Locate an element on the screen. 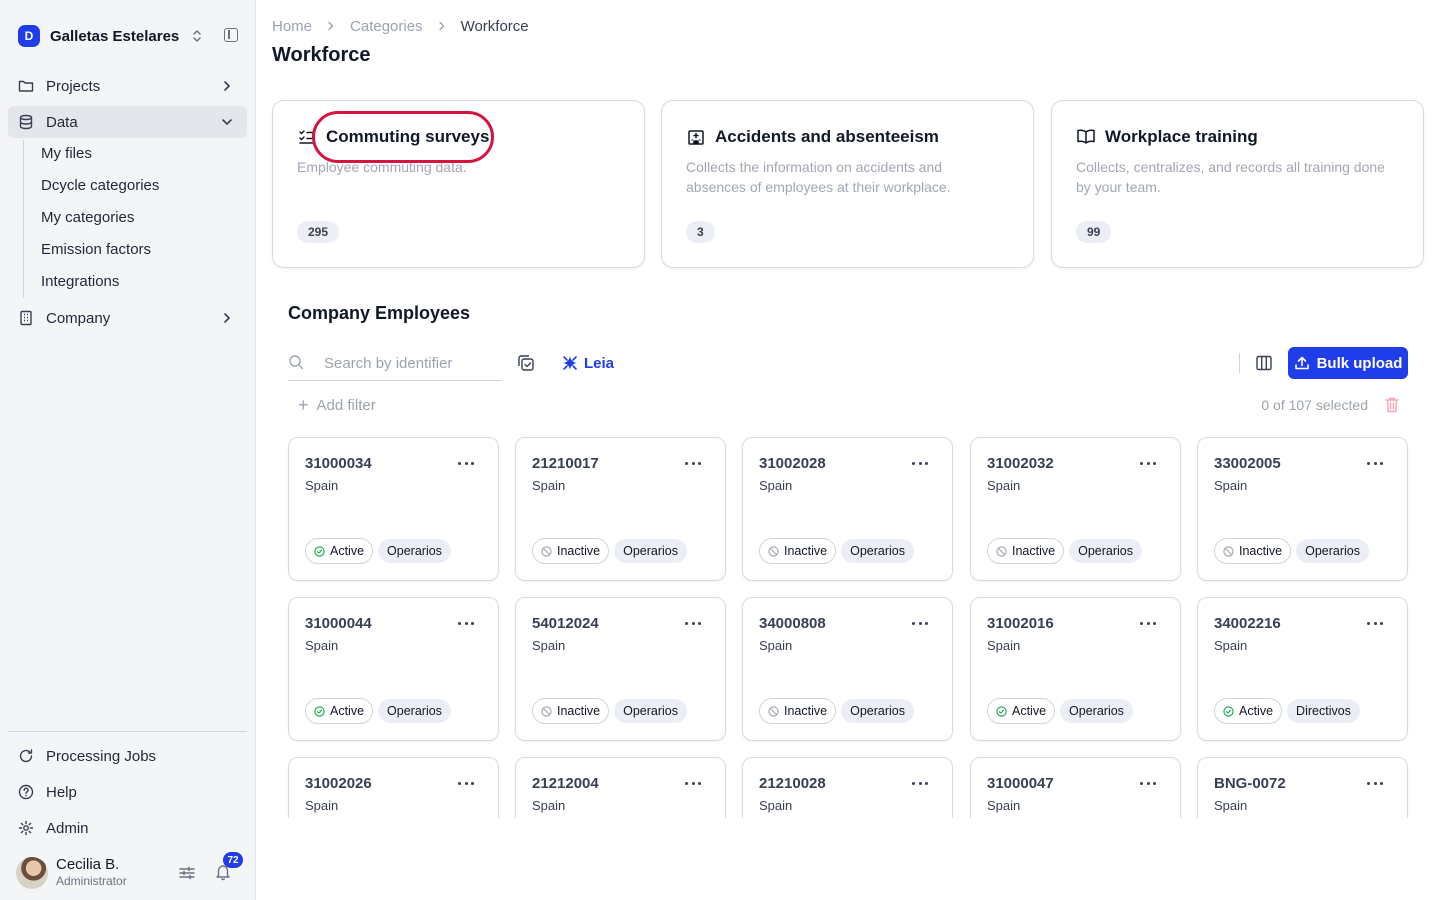  category-count: 3 is located at coordinates (700, 232).